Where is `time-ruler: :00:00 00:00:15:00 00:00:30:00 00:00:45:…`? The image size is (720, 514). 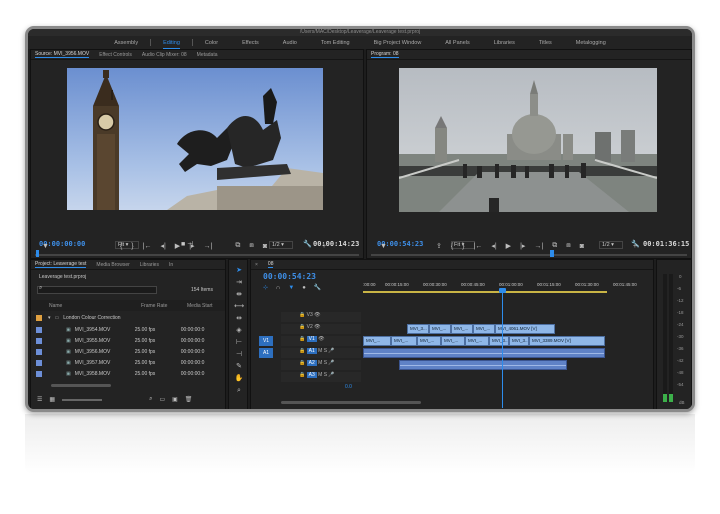
time-ruler: :00:00 00:00:15:00 00:00:30:00 00:00:45:… is located at coordinates (508, 286).